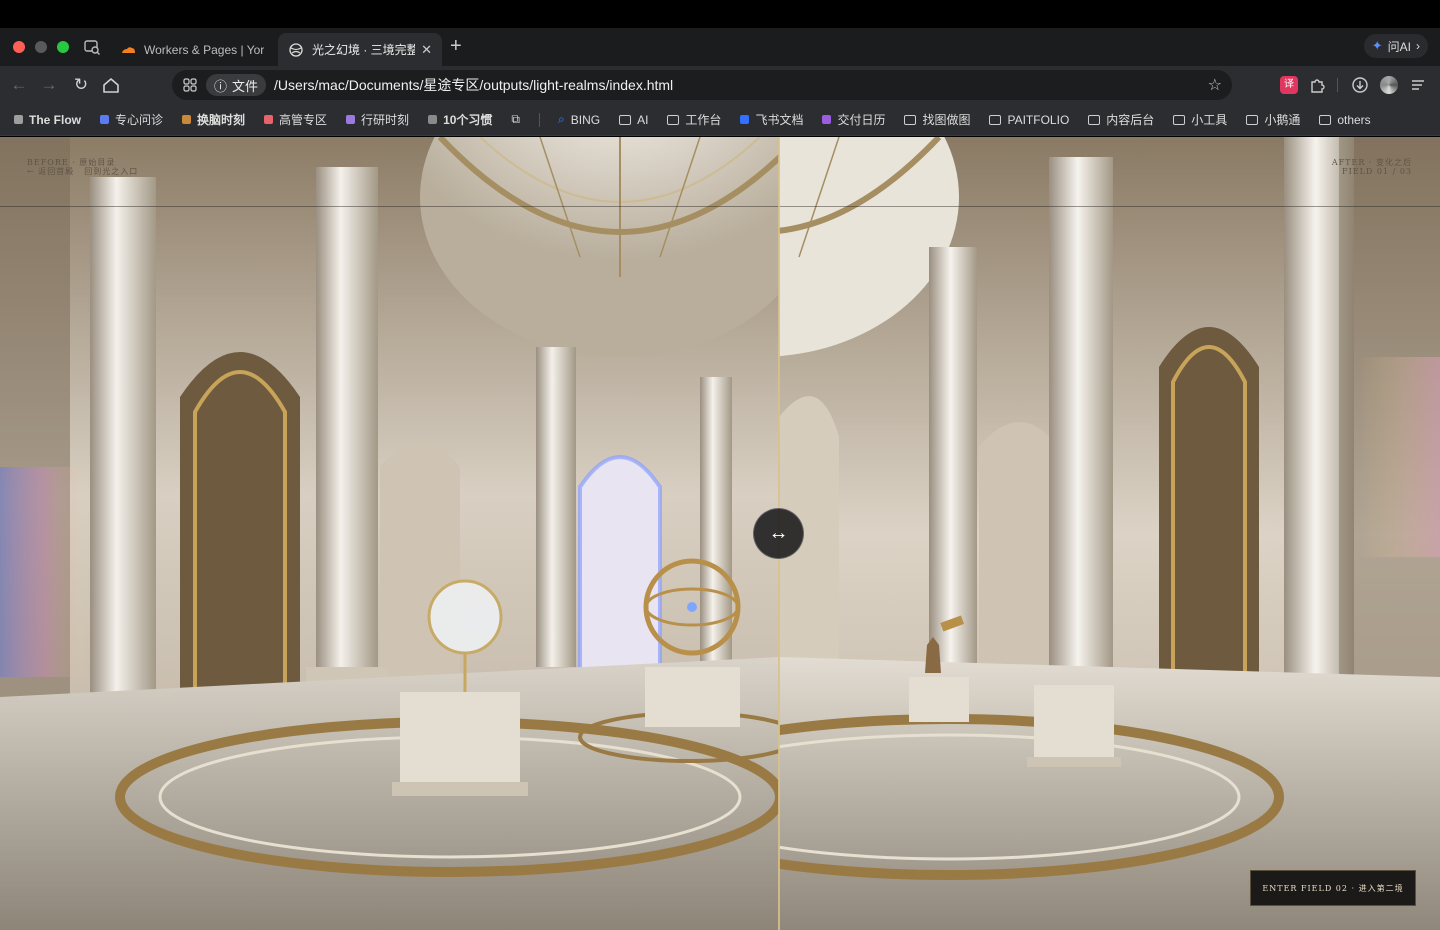 This screenshot has height=930, width=1440. What do you see at coordinates (1289, 85) in the screenshot?
I see `translate-extension-icon: 译` at bounding box center [1289, 85].